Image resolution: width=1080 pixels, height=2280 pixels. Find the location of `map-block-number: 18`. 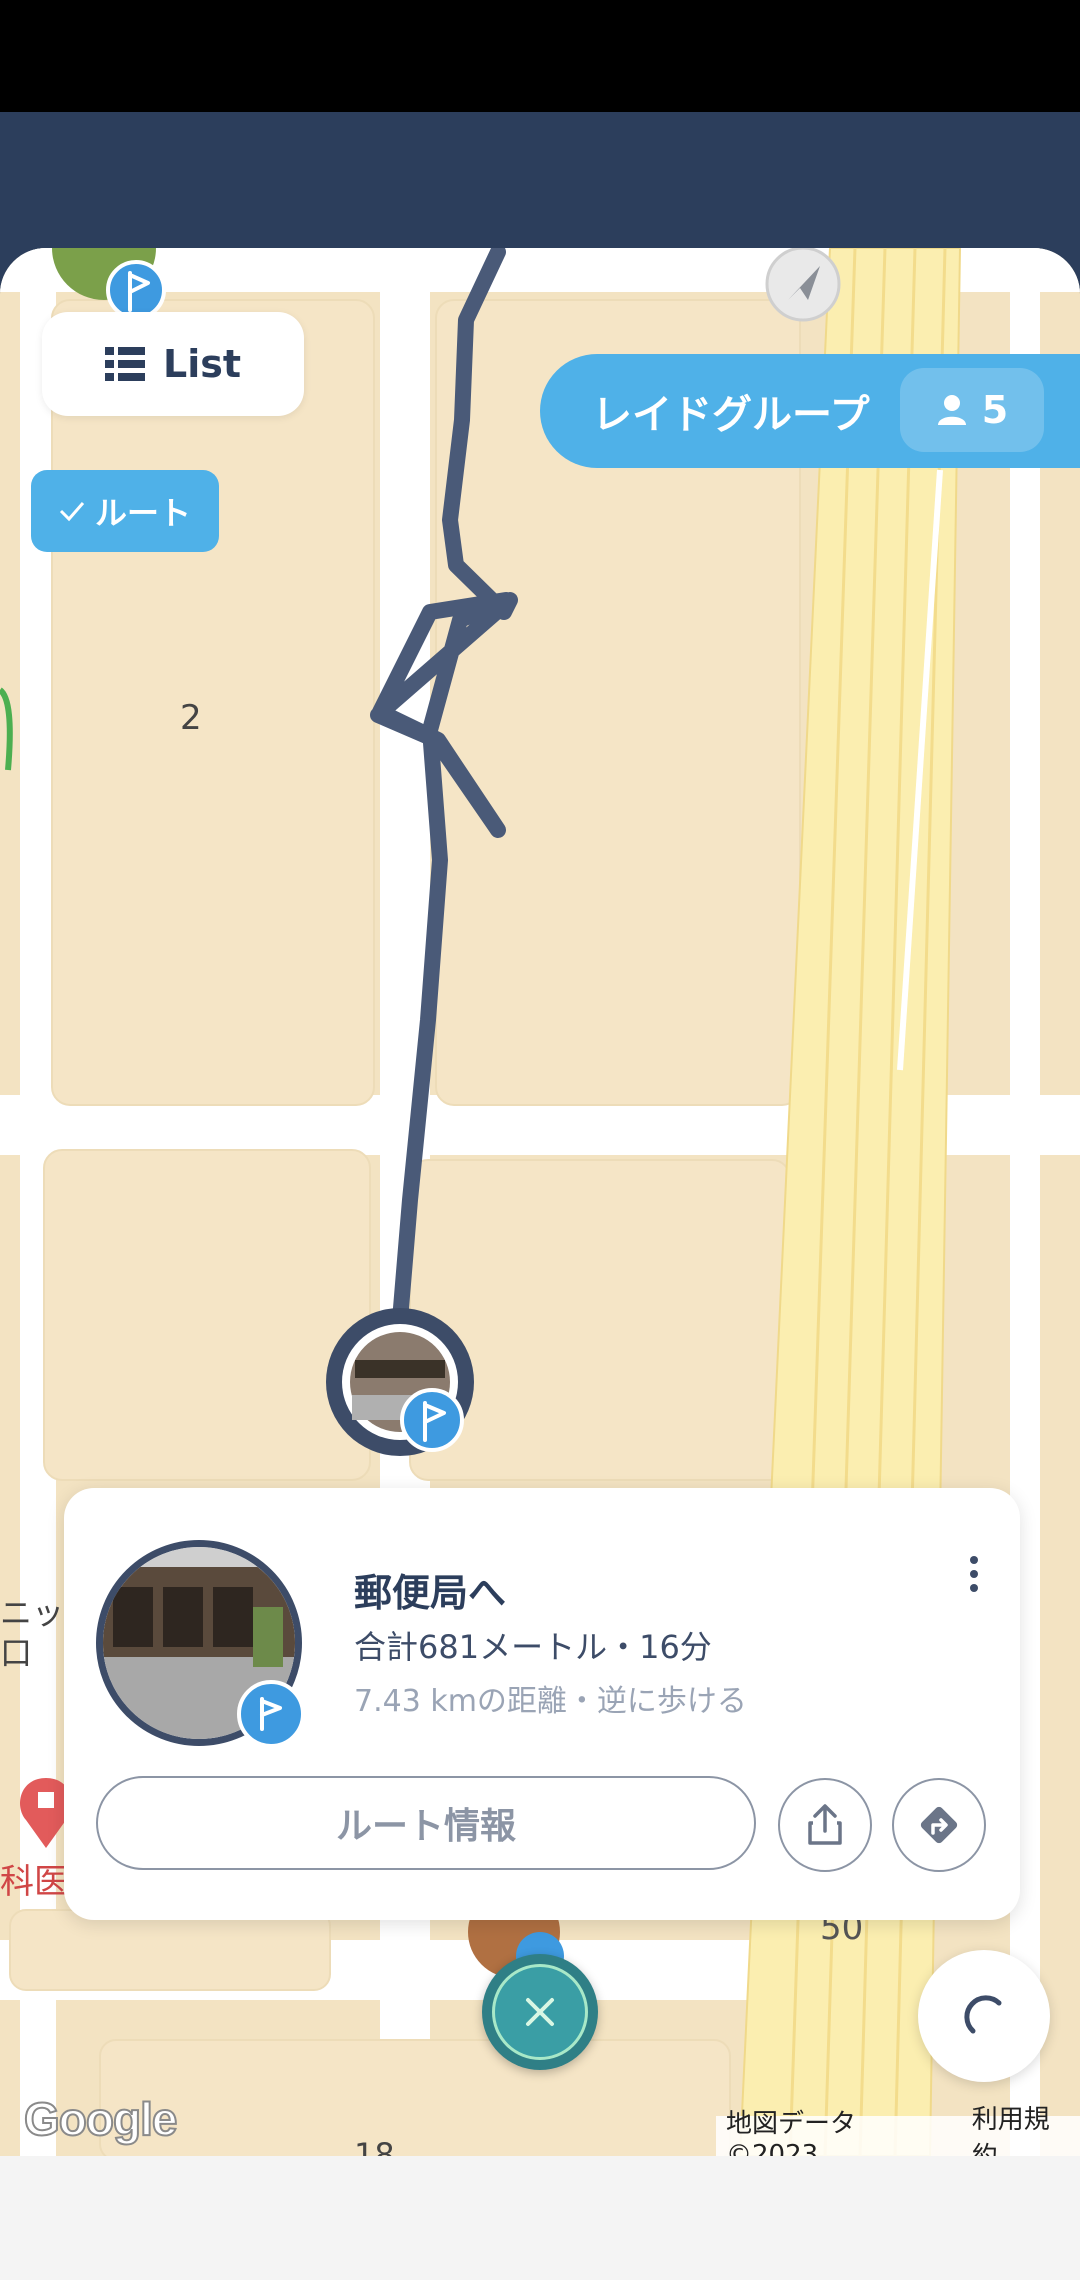

map-block-number: 18 is located at coordinates (374, 2146).